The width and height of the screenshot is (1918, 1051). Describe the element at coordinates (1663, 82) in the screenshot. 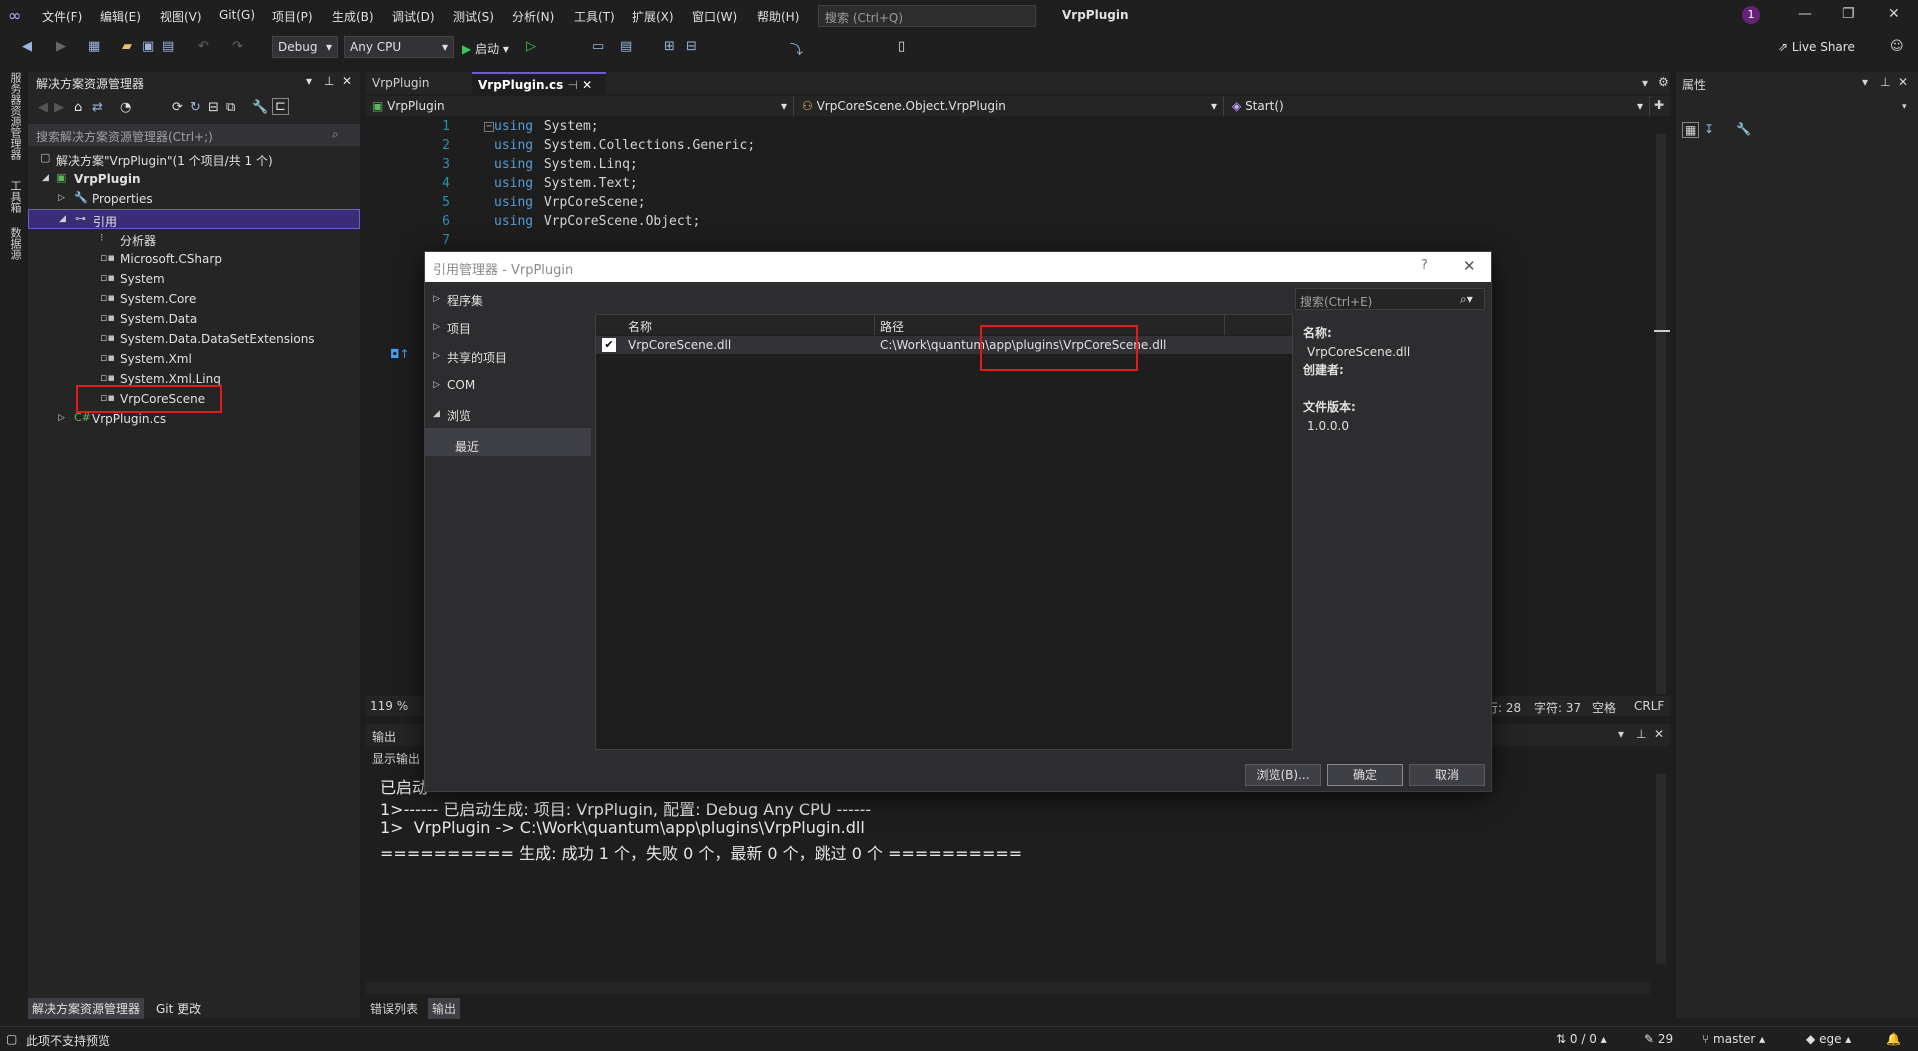

I see `gear-icon: ⚙` at that location.